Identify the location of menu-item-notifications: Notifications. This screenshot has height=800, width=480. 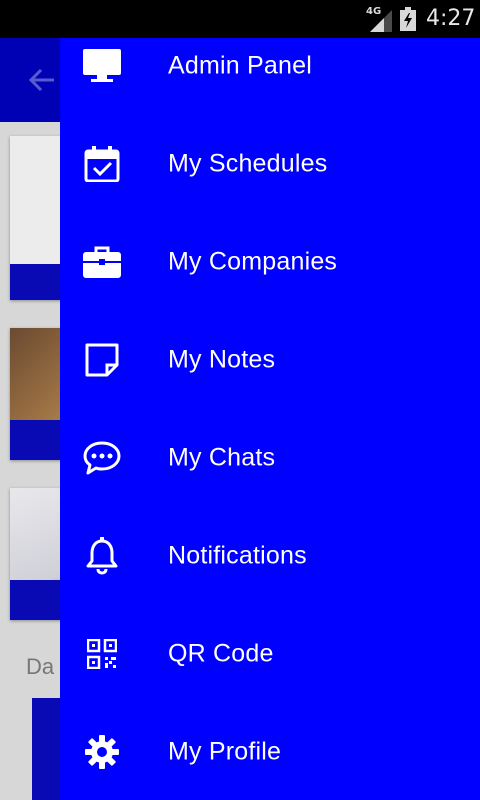
(270, 556).